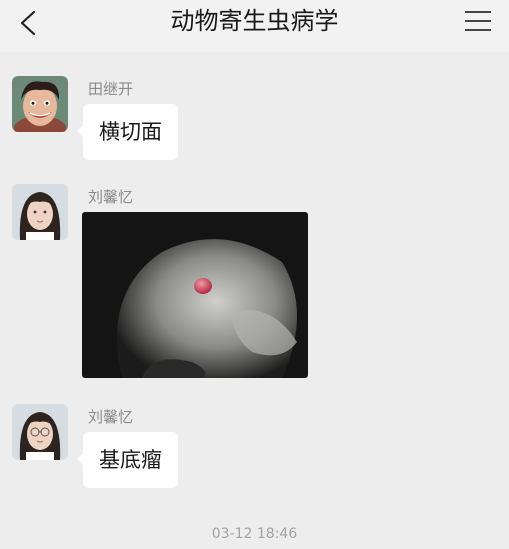  What do you see at coordinates (254, 534) in the screenshot?
I see `message-timestamp: 03-12 18:46` at bounding box center [254, 534].